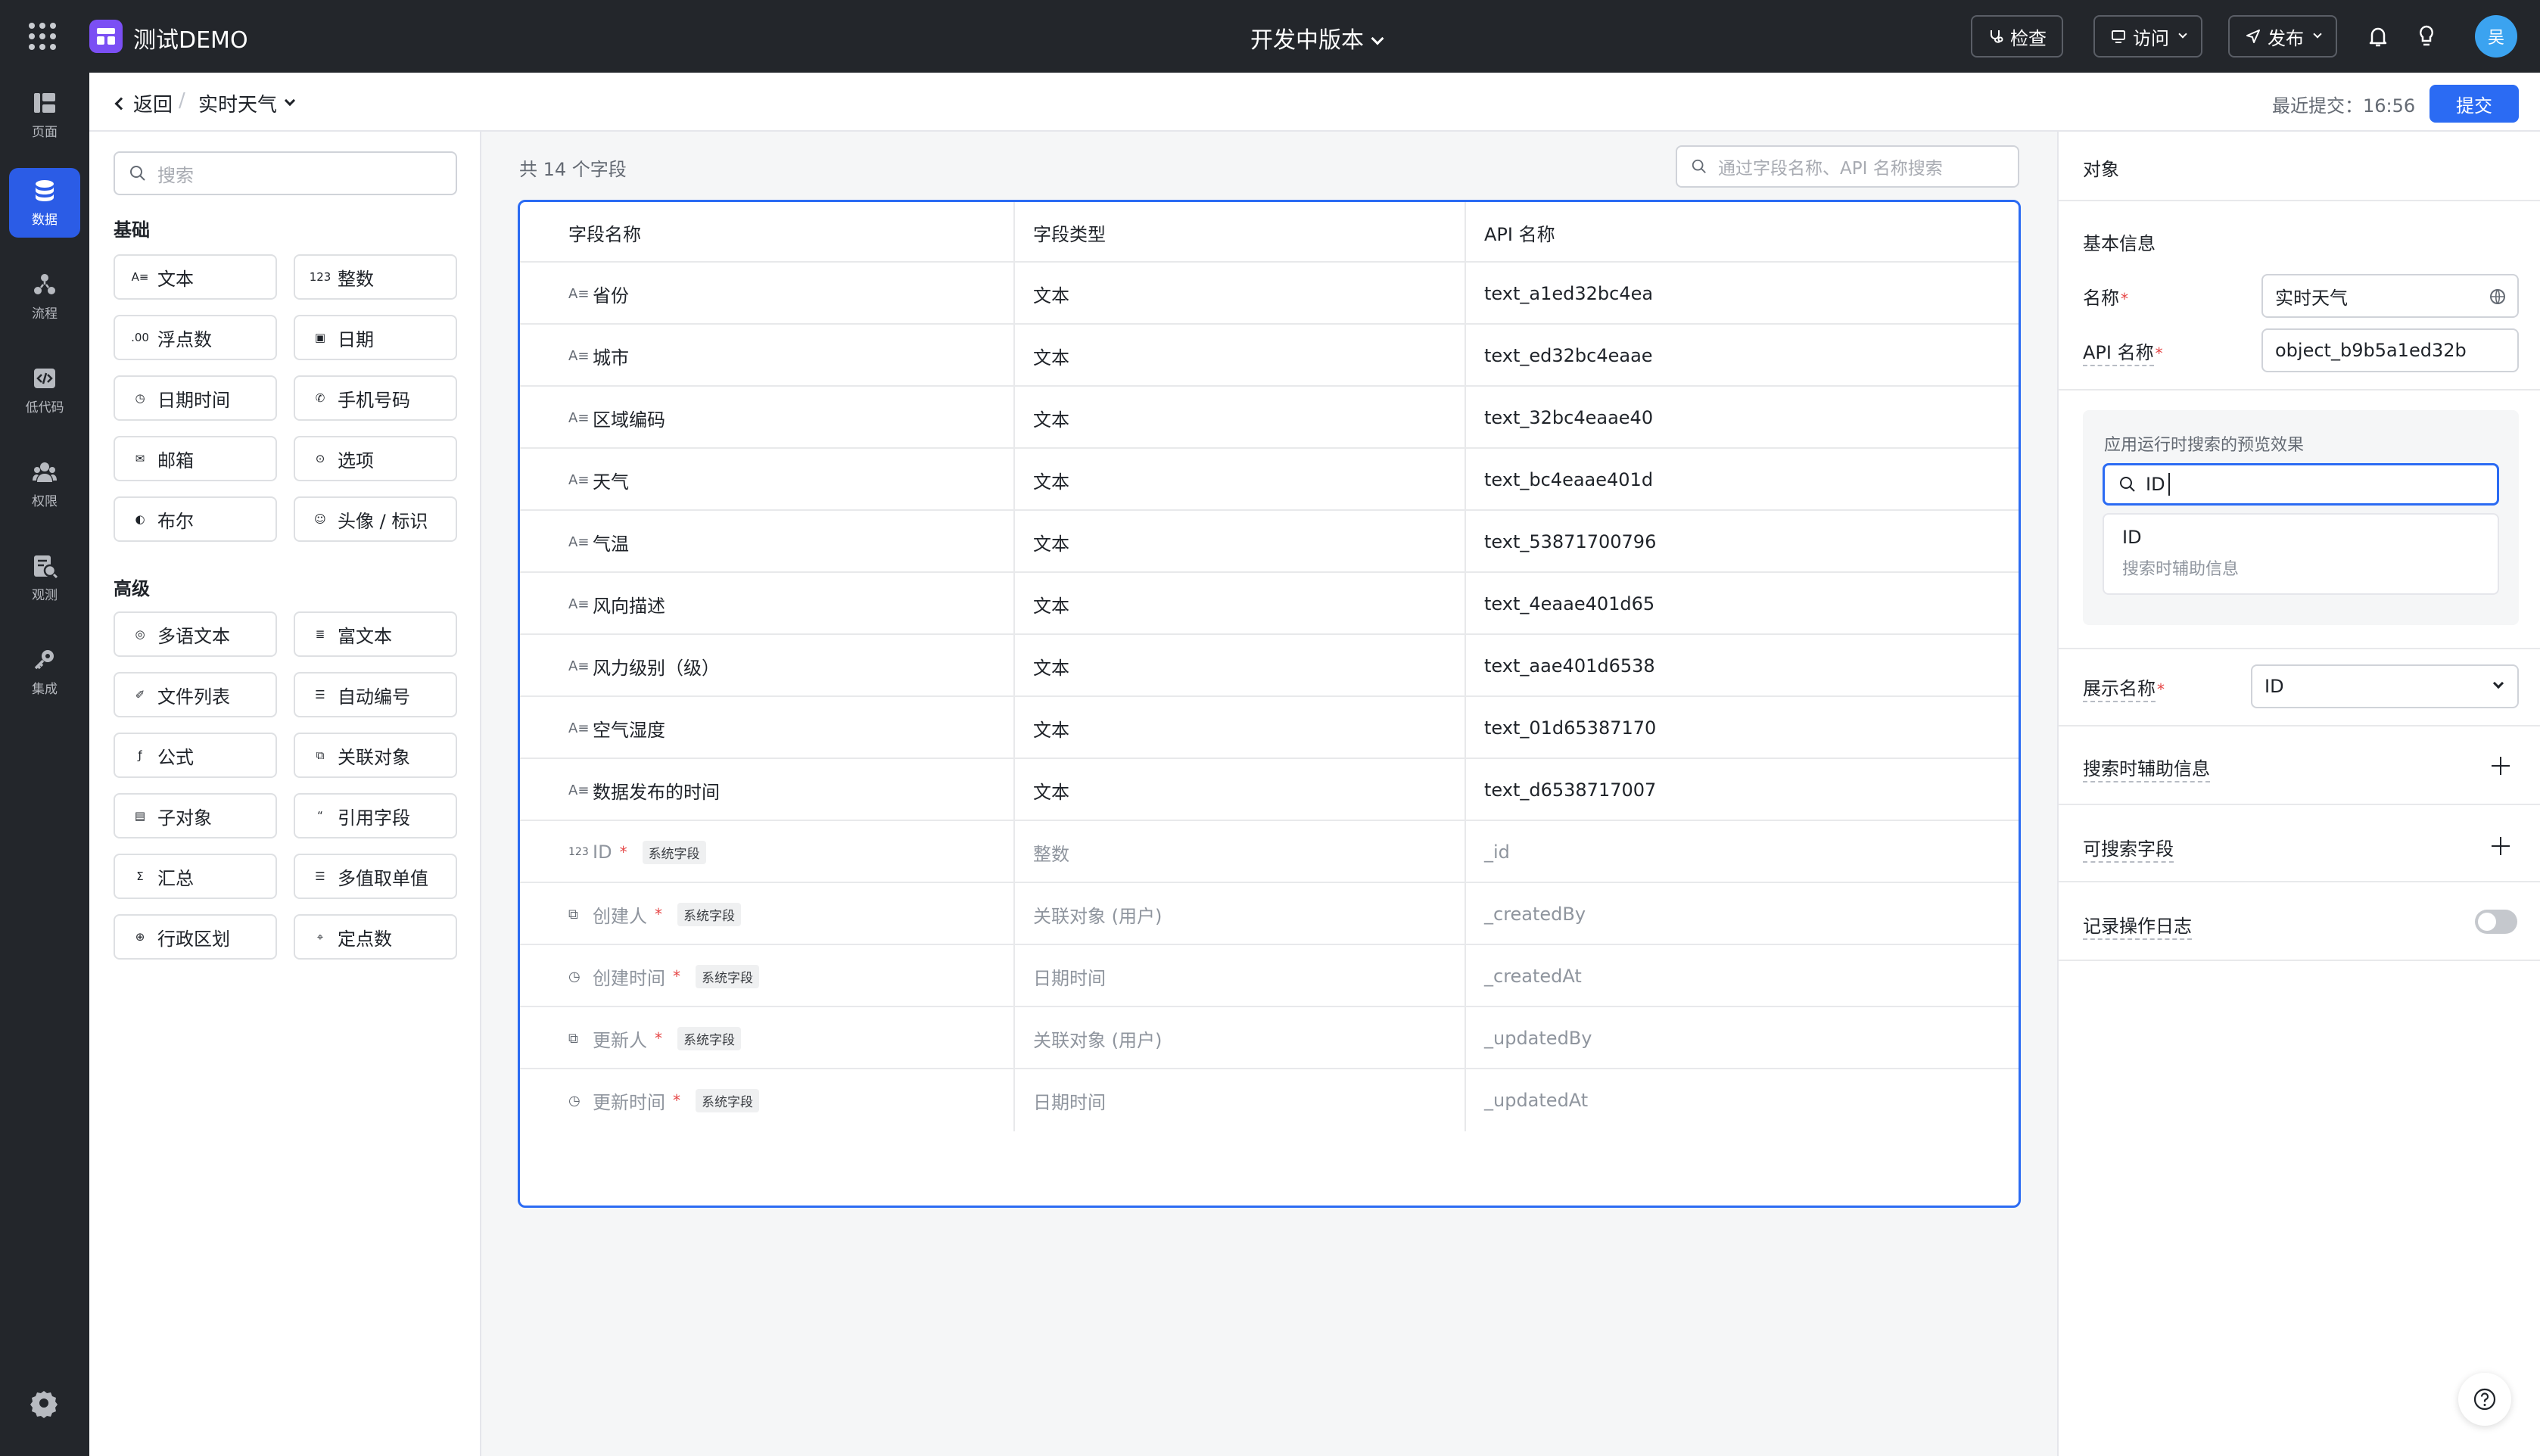  I want to click on palette-search-input: 搜索, so click(285, 173).